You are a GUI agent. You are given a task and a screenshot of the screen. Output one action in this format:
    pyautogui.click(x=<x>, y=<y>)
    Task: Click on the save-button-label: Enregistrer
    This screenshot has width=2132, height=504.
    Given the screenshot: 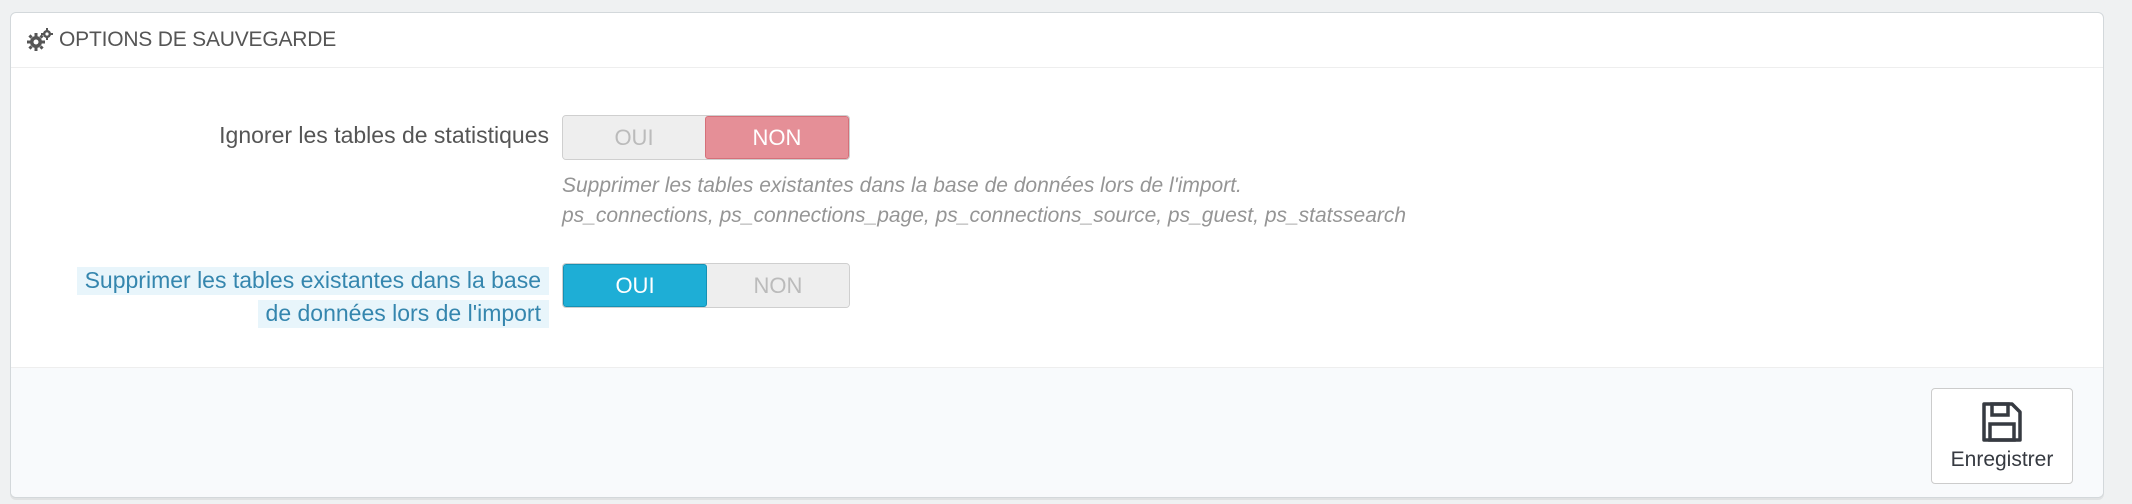 What is the action you would take?
    pyautogui.click(x=2002, y=459)
    